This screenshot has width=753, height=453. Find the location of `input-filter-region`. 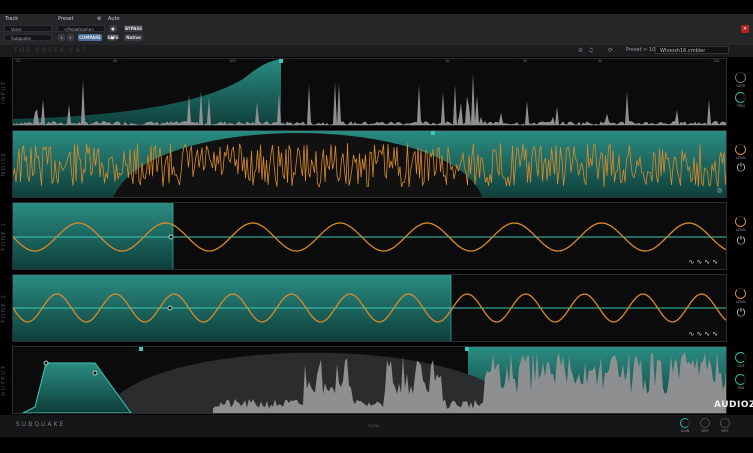

input-filter-region is located at coordinates (147, 92).